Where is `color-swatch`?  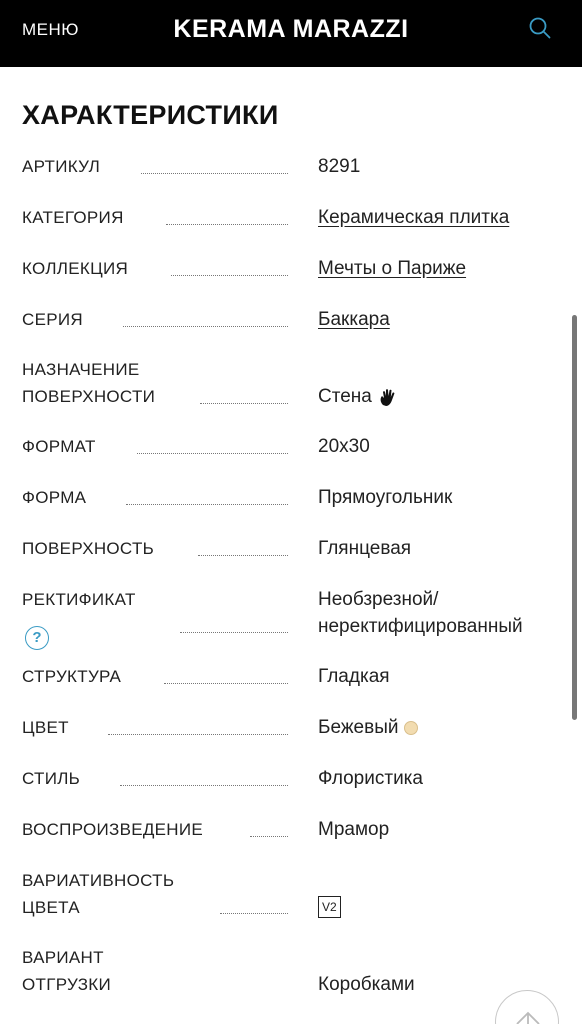
color-swatch is located at coordinates (411, 727).